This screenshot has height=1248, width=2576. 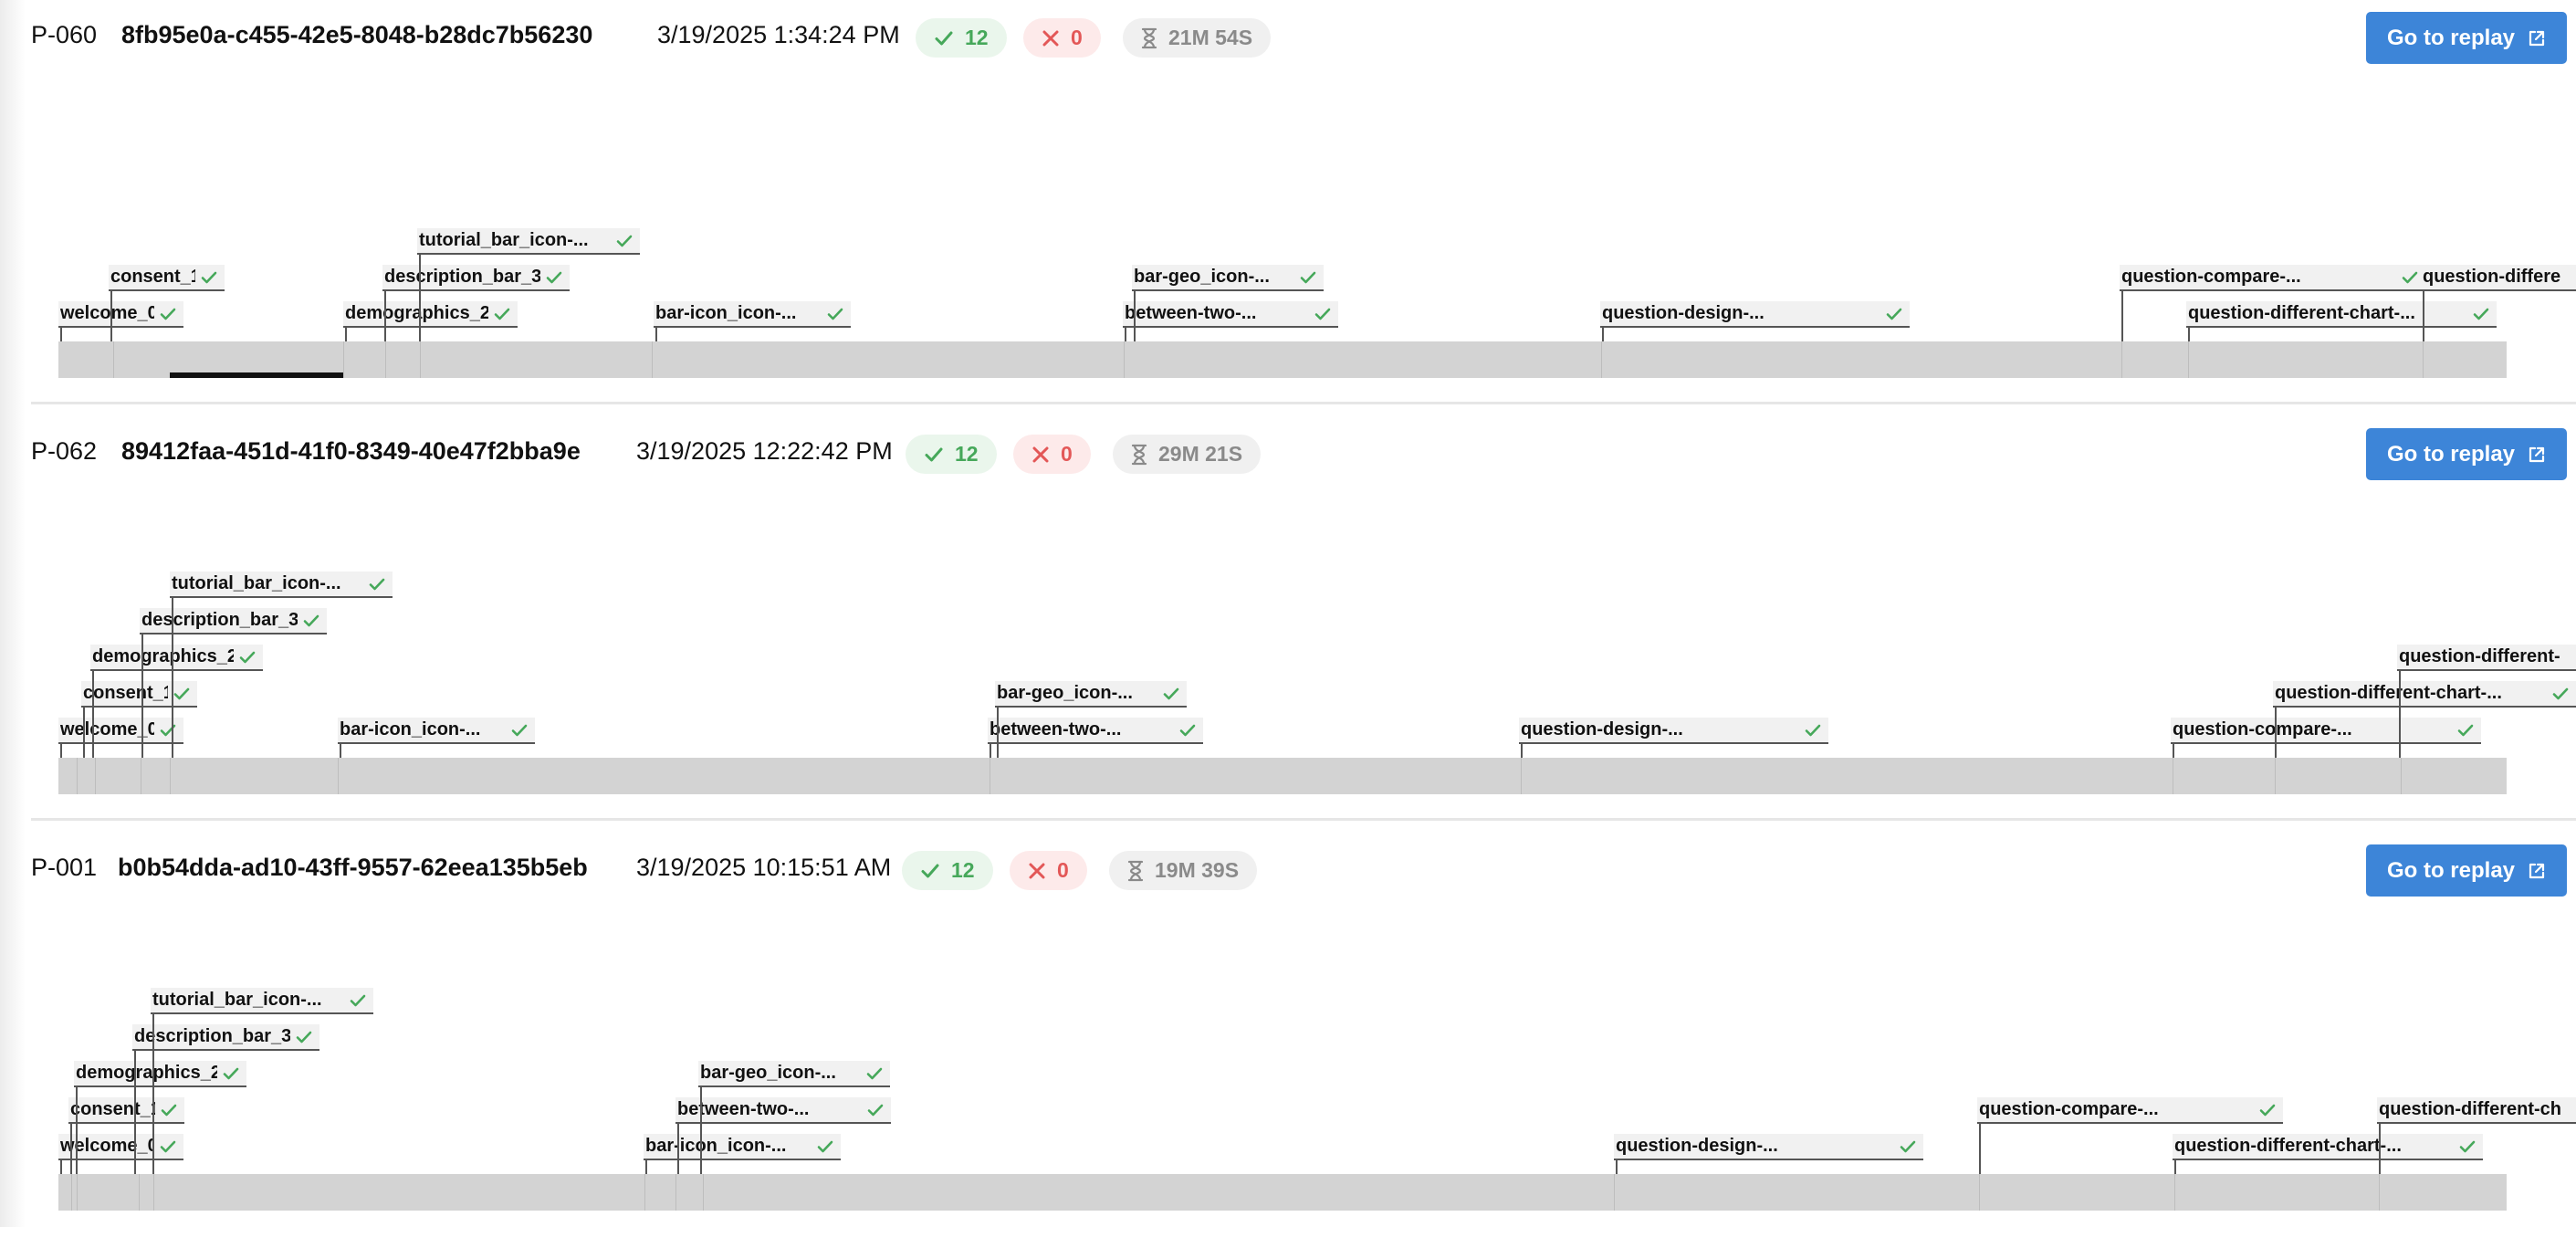 I want to click on step-label: question-differe, so click(x=2498, y=303).